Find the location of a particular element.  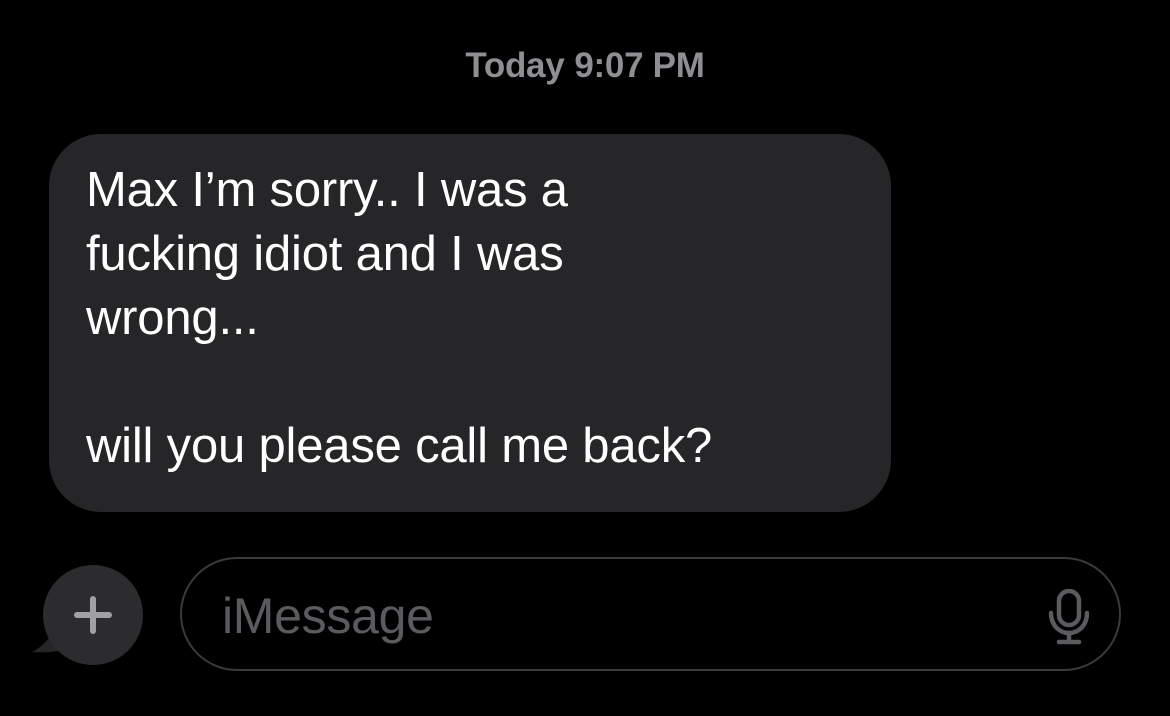

add-attachment-button is located at coordinates (93, 615).